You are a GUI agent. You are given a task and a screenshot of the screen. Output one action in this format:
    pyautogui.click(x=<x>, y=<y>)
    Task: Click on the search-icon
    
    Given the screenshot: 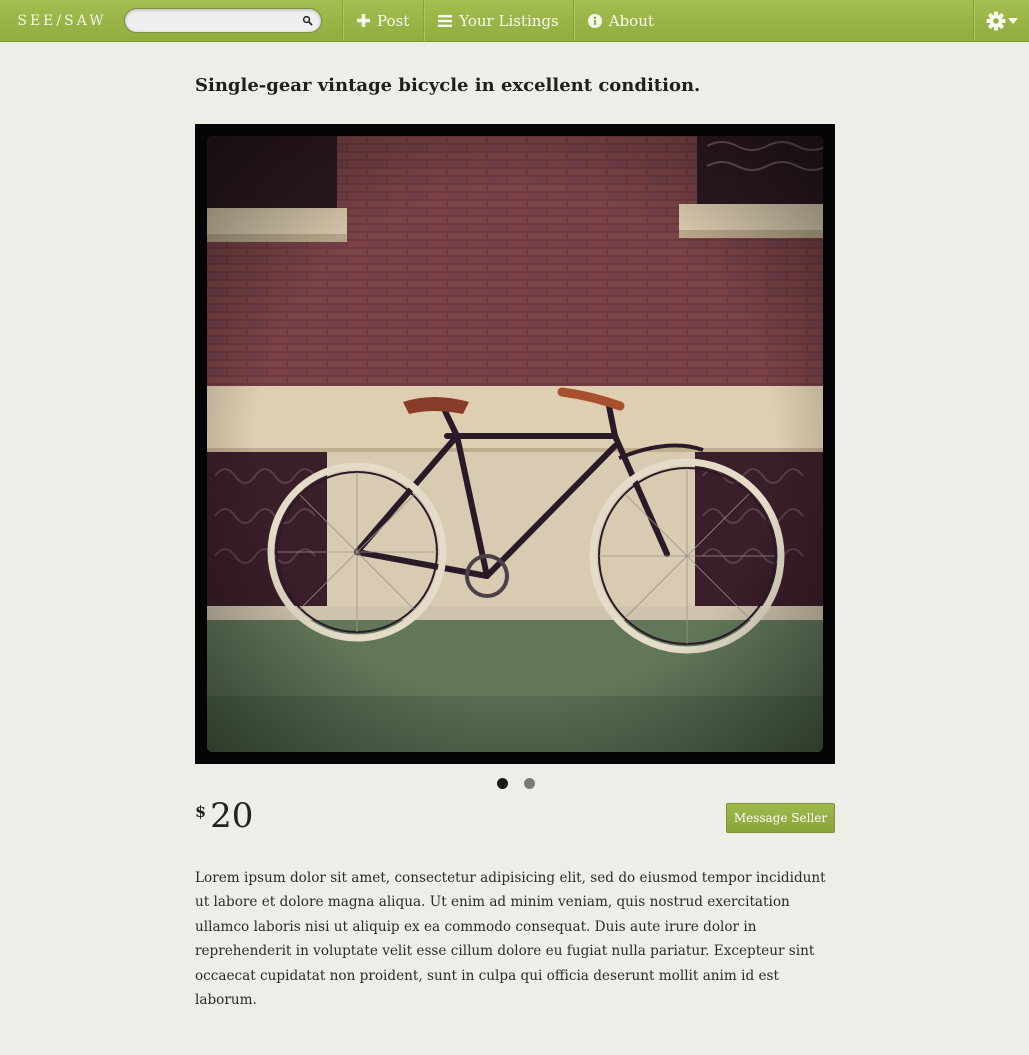 What is the action you would take?
    pyautogui.click(x=307, y=20)
    